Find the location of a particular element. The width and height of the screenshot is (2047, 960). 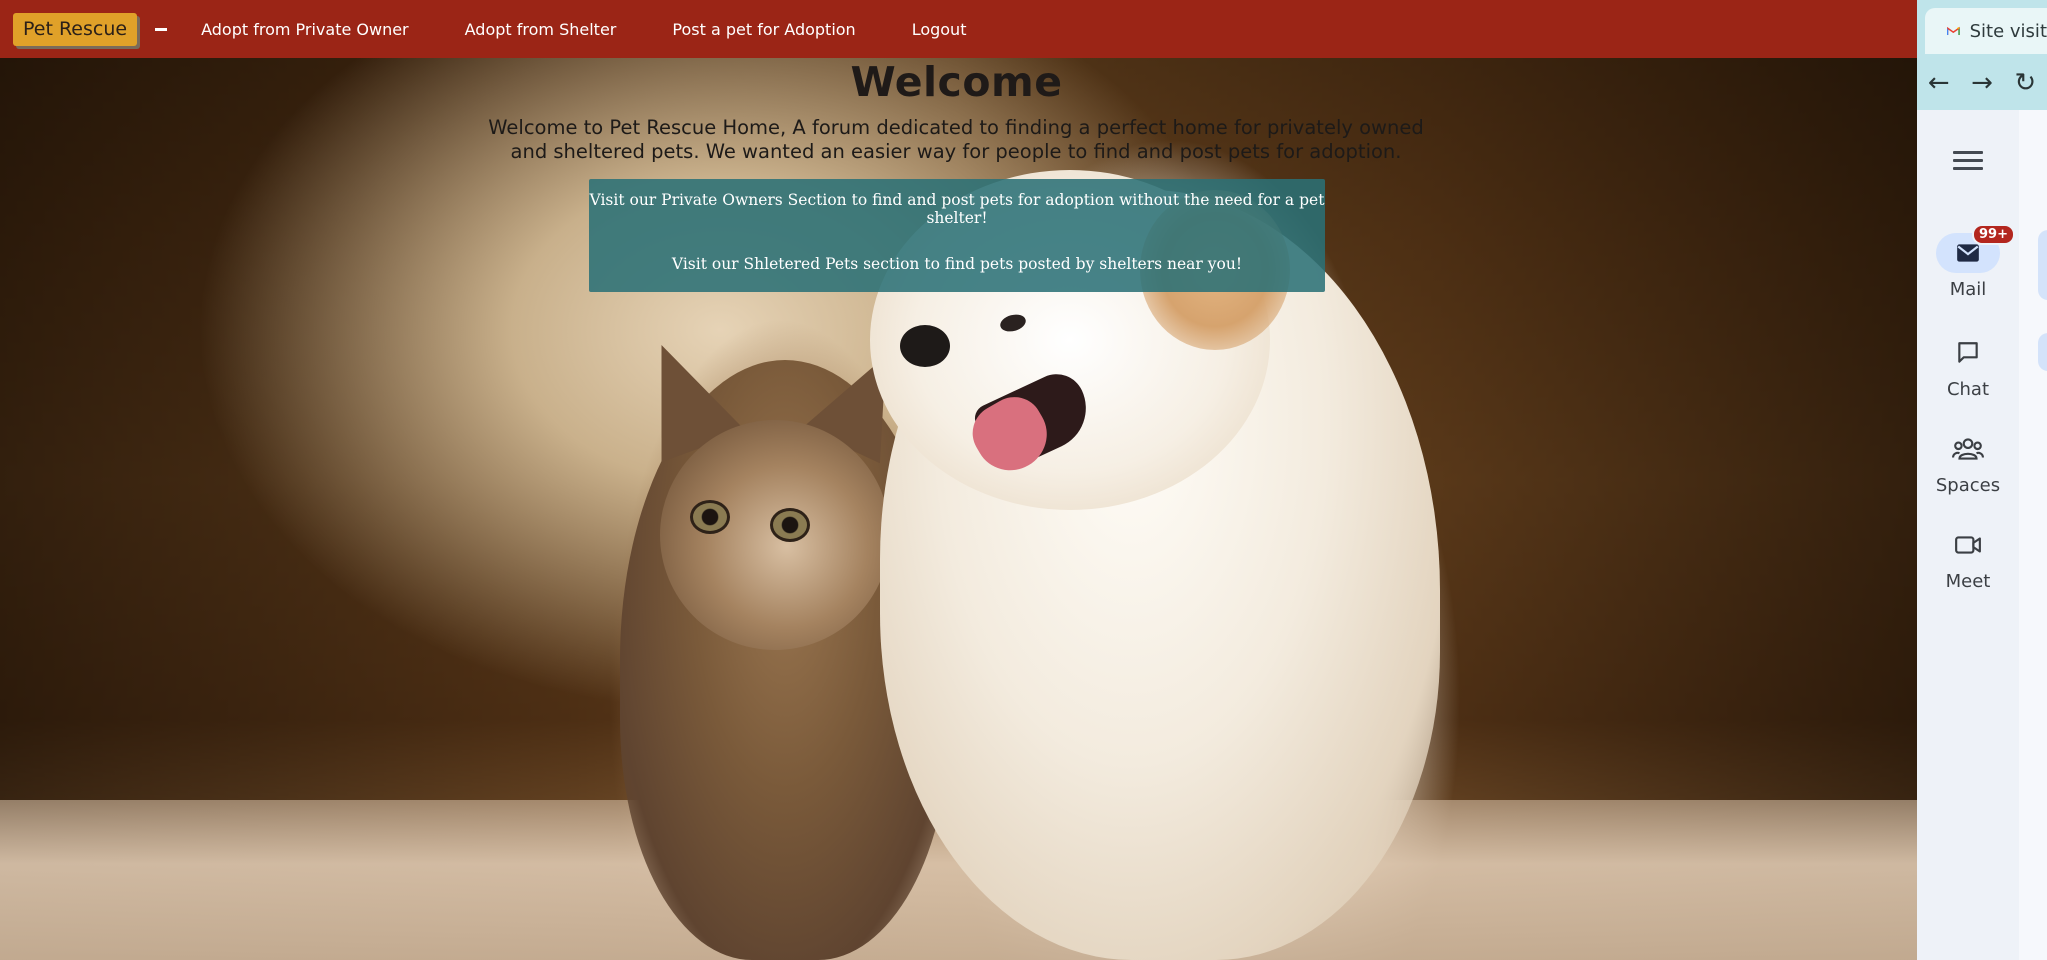

rail-label: Spaces is located at coordinates (1968, 485).